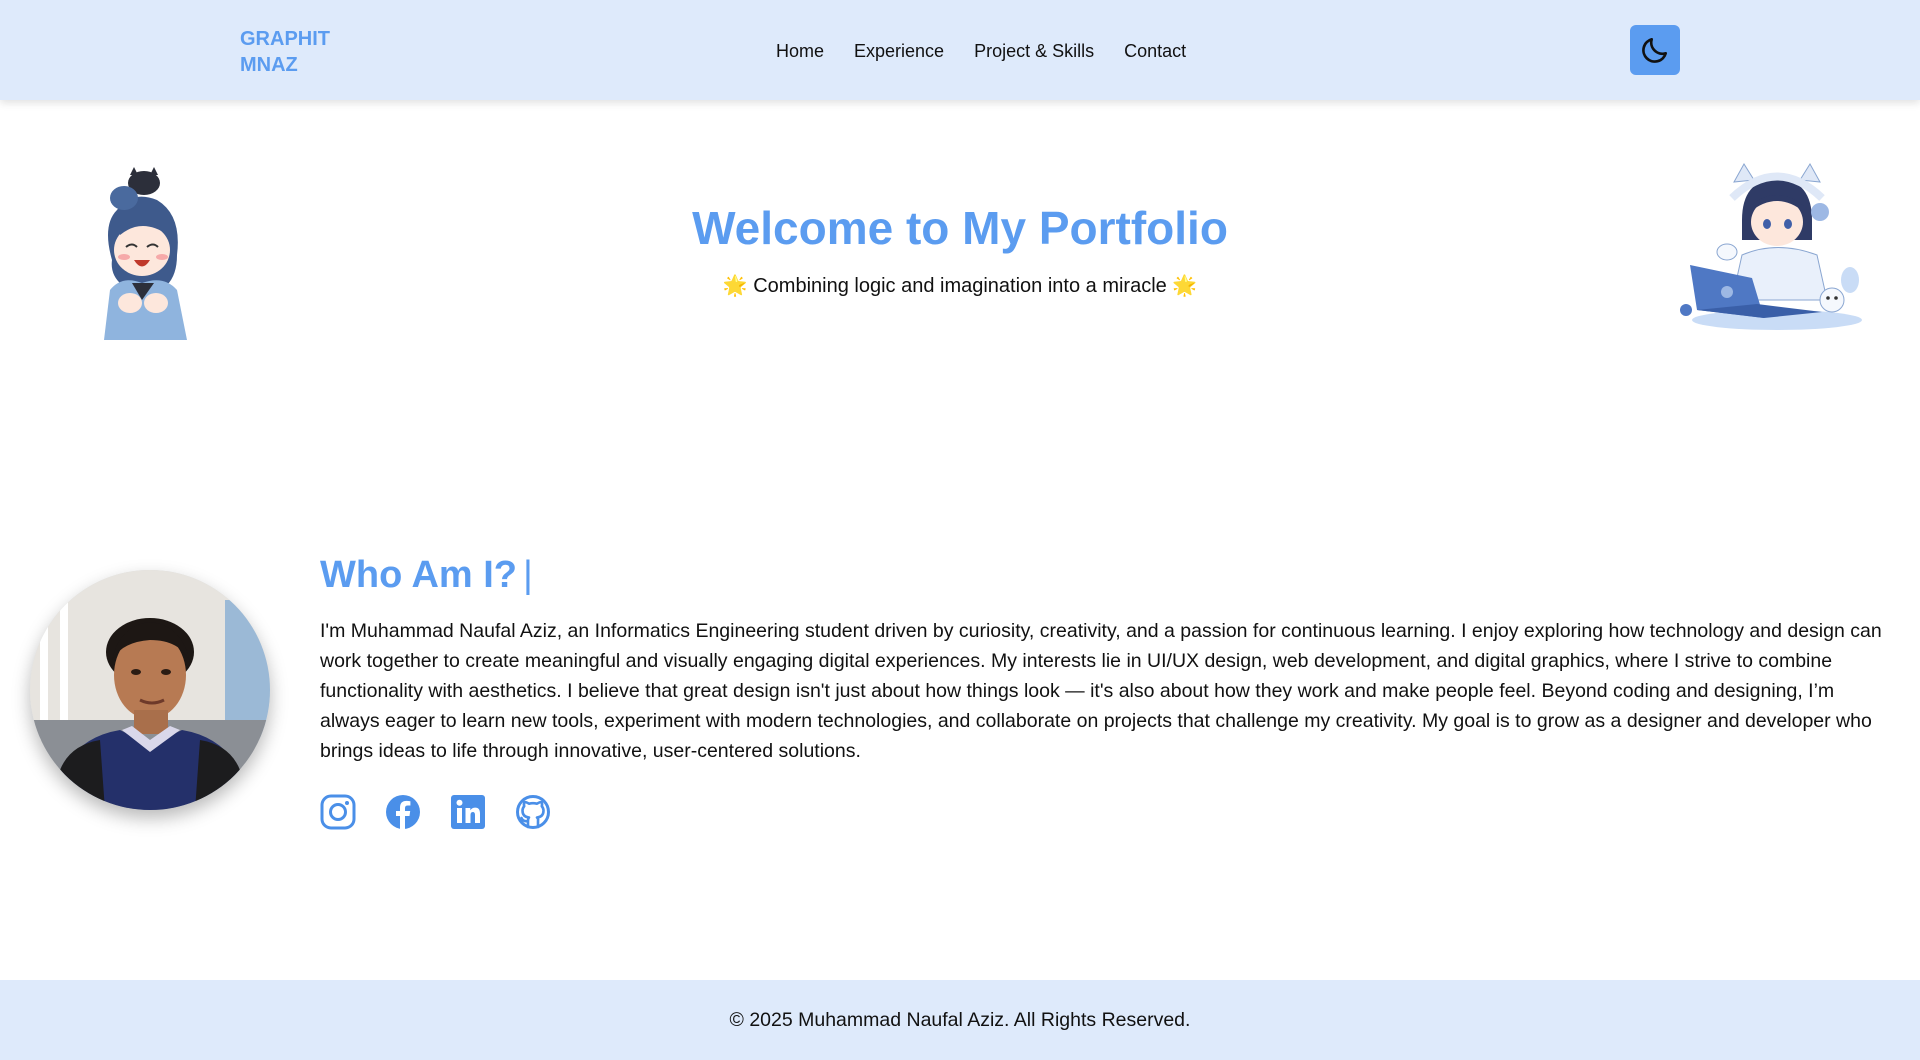  What do you see at coordinates (800, 51) in the screenshot?
I see `nav-home: Home` at bounding box center [800, 51].